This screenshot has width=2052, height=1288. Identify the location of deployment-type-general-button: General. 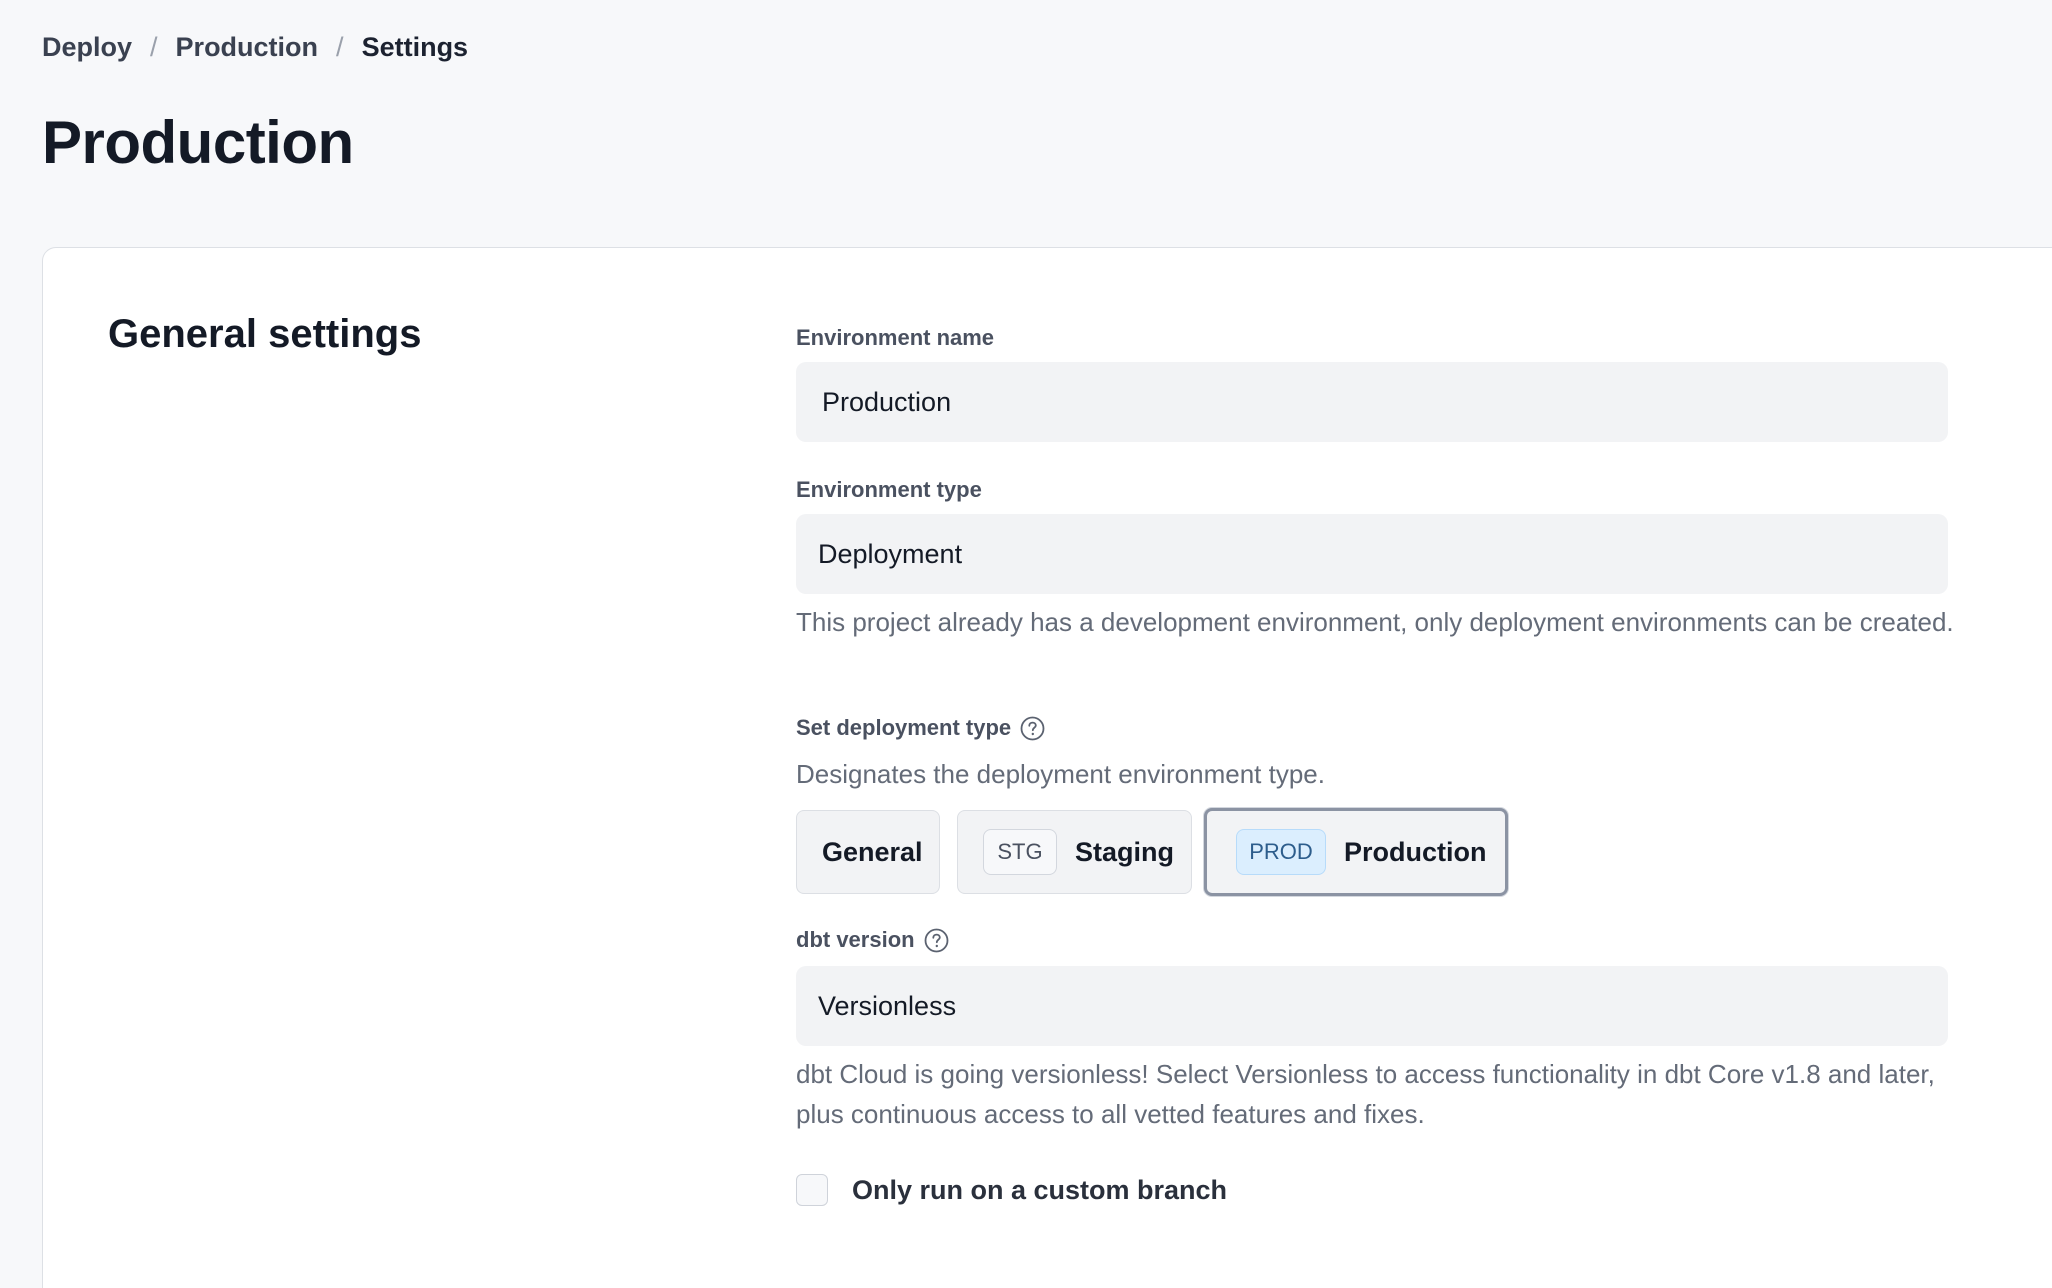
(868, 852).